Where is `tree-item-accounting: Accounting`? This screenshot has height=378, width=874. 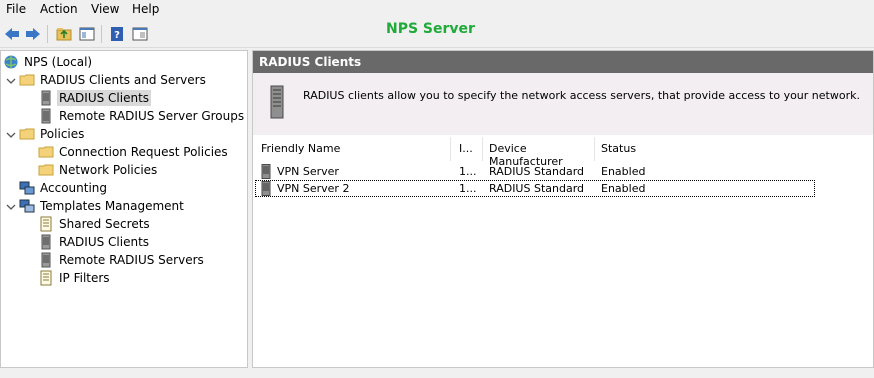
tree-item-accounting: Accounting is located at coordinates (64, 188).